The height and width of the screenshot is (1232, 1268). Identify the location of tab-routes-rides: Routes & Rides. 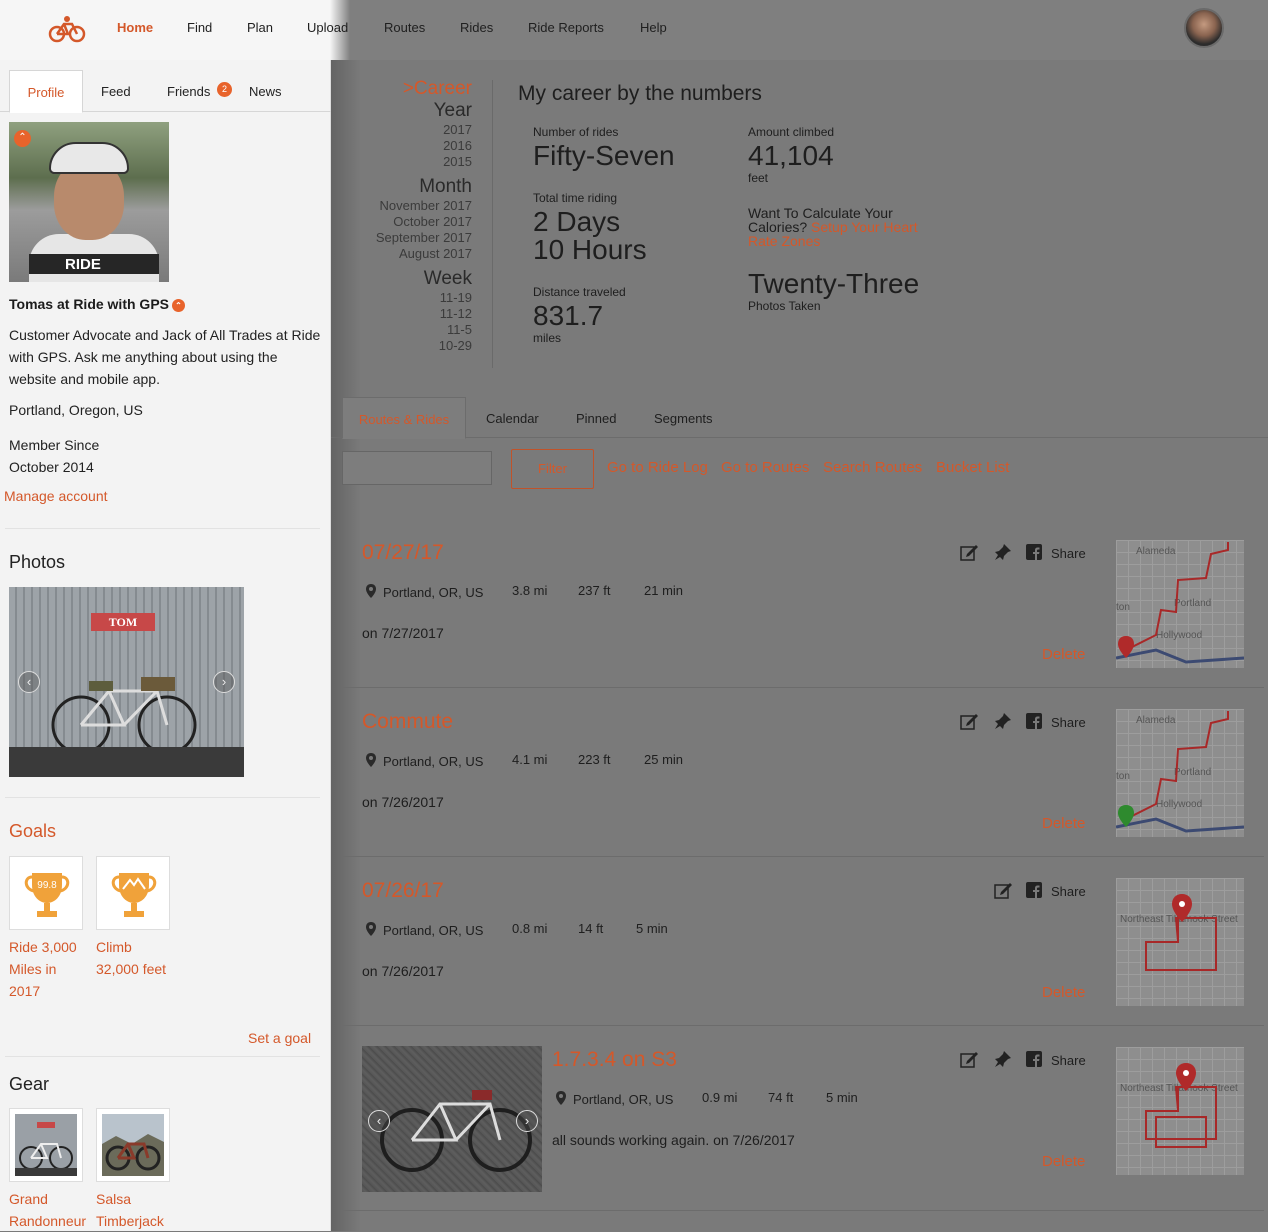
(404, 418).